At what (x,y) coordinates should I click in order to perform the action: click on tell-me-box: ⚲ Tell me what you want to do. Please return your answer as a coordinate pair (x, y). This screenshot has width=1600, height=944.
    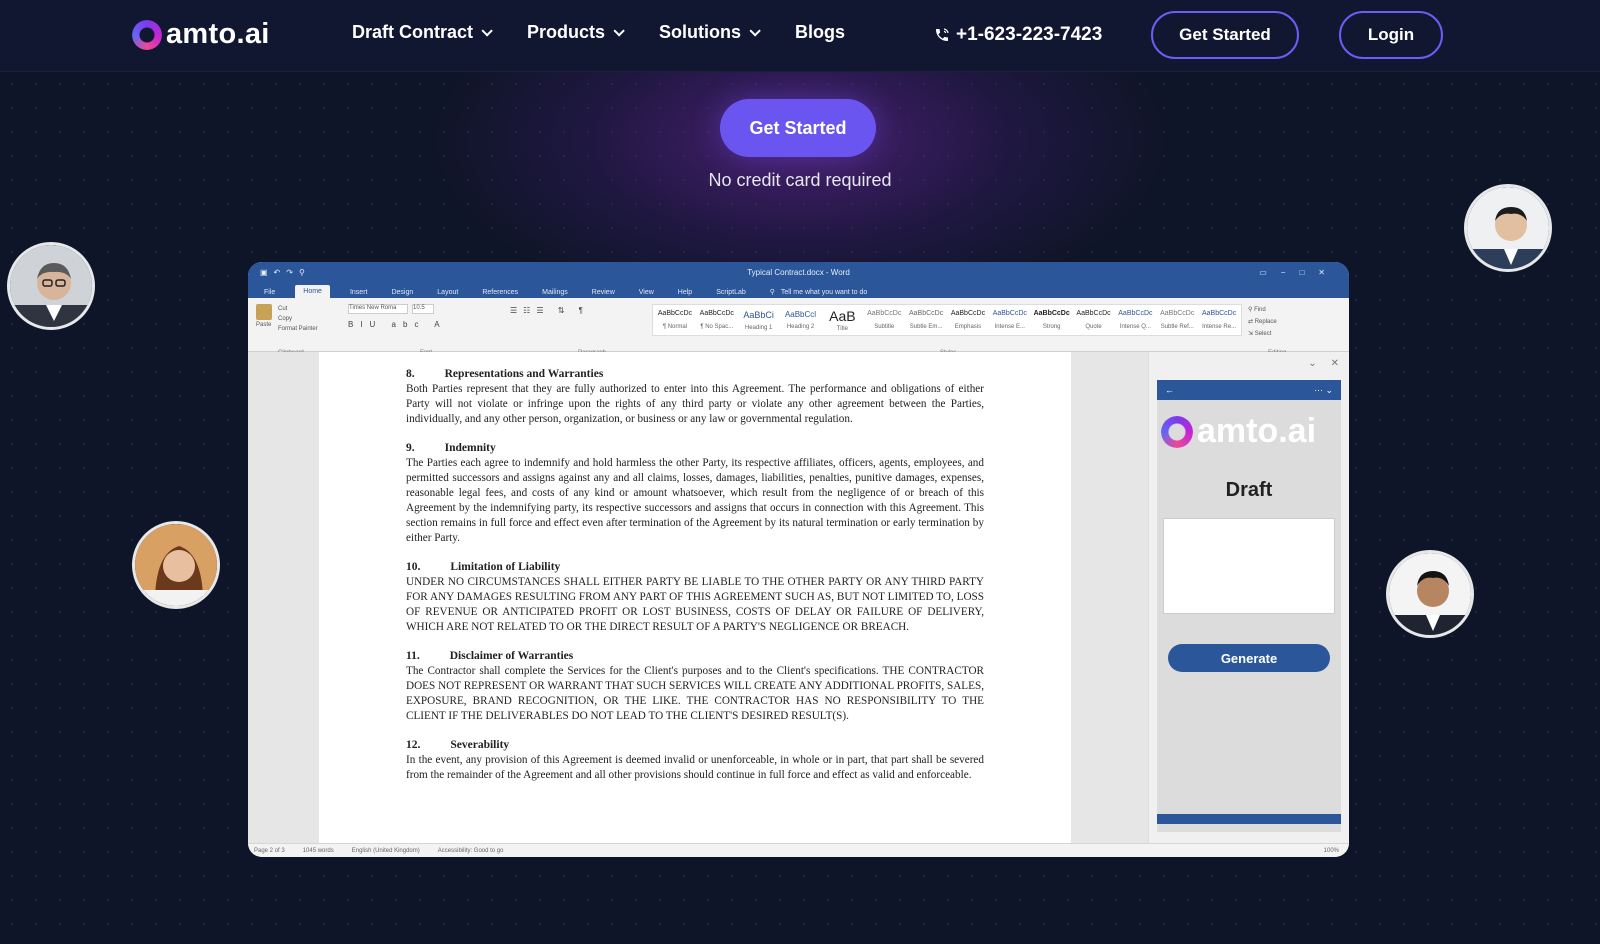
    Looking at the image, I should click on (820, 292).